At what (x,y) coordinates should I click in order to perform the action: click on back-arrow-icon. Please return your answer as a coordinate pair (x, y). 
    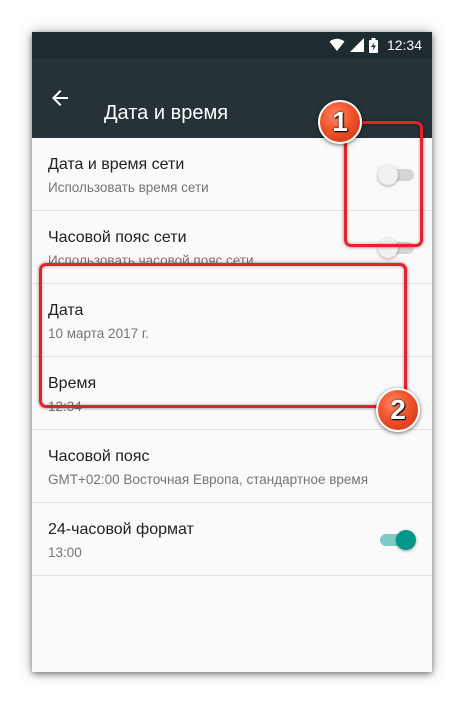
    Looking at the image, I should click on (60, 98).